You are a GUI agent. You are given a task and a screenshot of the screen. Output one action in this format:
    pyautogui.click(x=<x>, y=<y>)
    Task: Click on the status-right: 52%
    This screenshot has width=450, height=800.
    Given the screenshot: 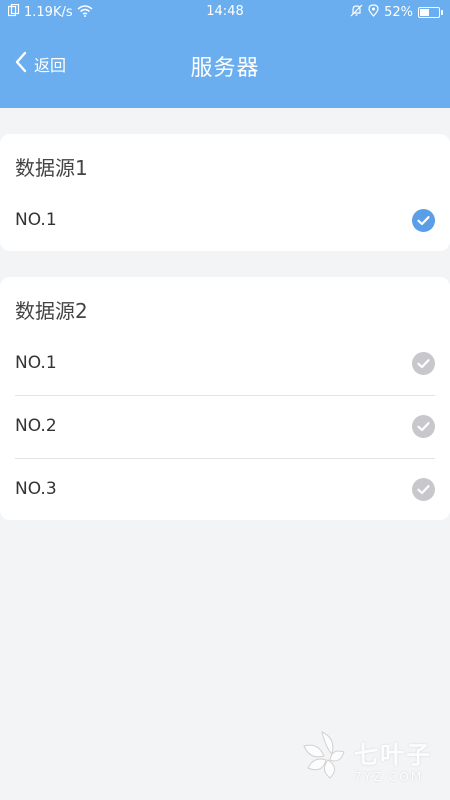 What is the action you would take?
    pyautogui.click(x=396, y=12)
    